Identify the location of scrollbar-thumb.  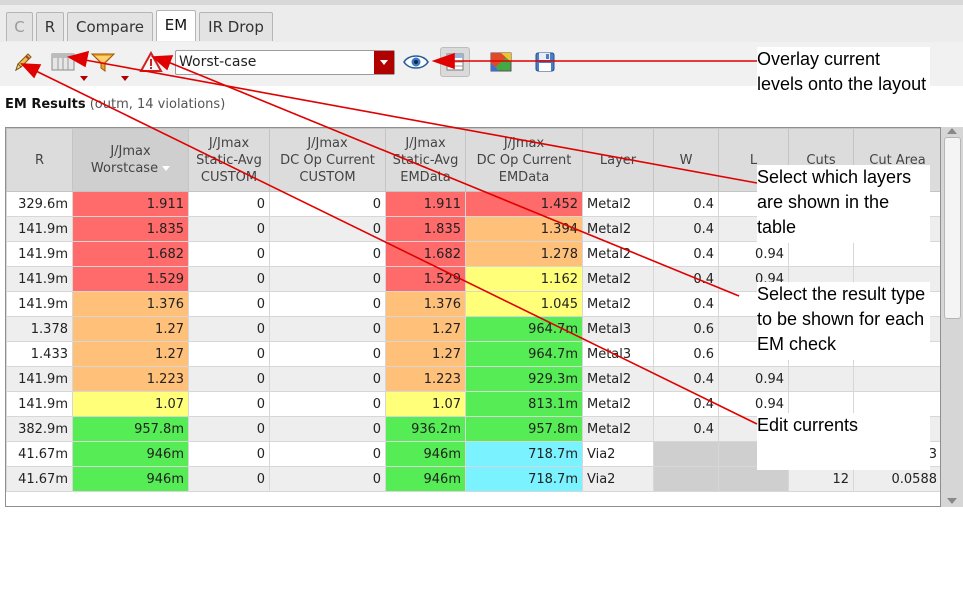
(952, 228).